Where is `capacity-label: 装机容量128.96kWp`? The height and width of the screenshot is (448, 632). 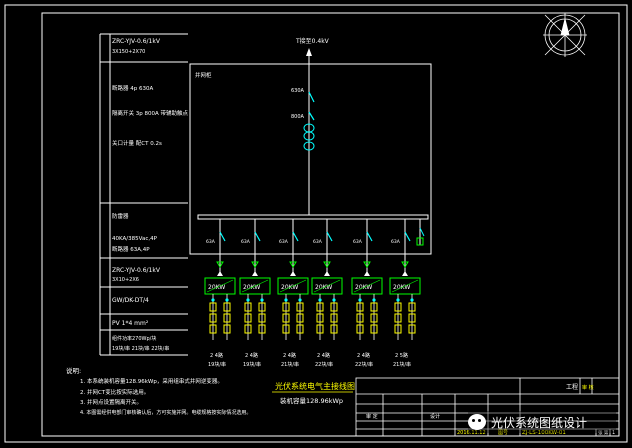 capacity-label: 装机容量128.96kWp is located at coordinates (311, 400).